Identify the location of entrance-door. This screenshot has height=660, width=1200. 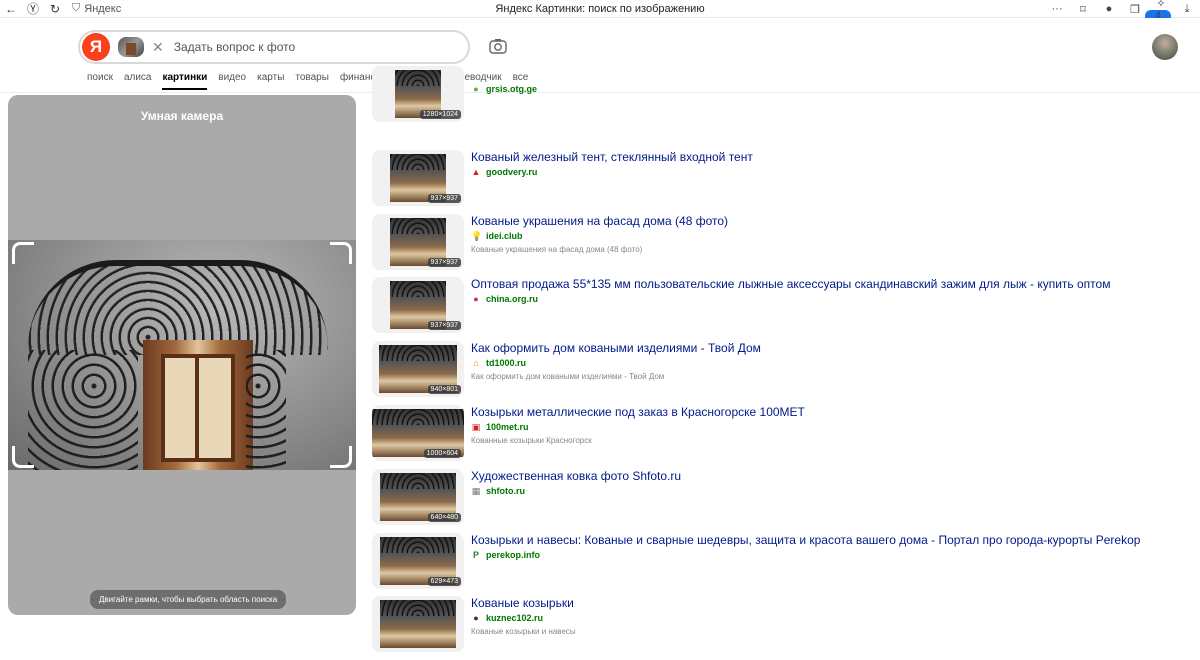
(198, 405).